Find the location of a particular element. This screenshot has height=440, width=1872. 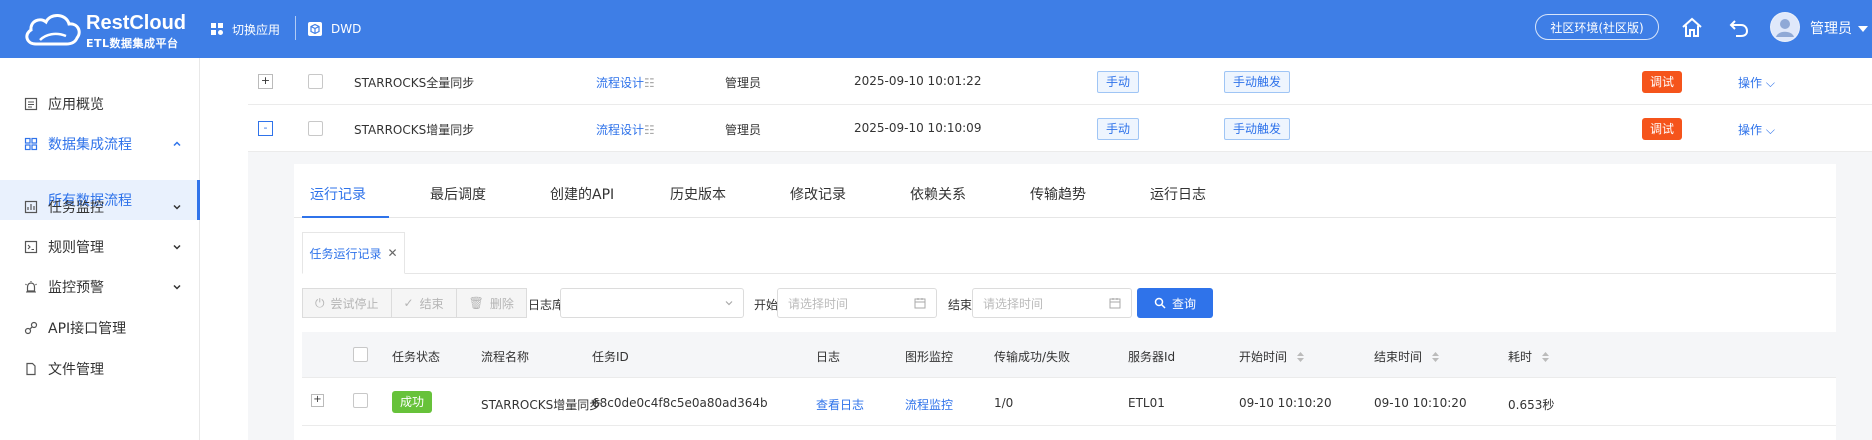

tab-run-records: 运行记录 is located at coordinates (338, 194).